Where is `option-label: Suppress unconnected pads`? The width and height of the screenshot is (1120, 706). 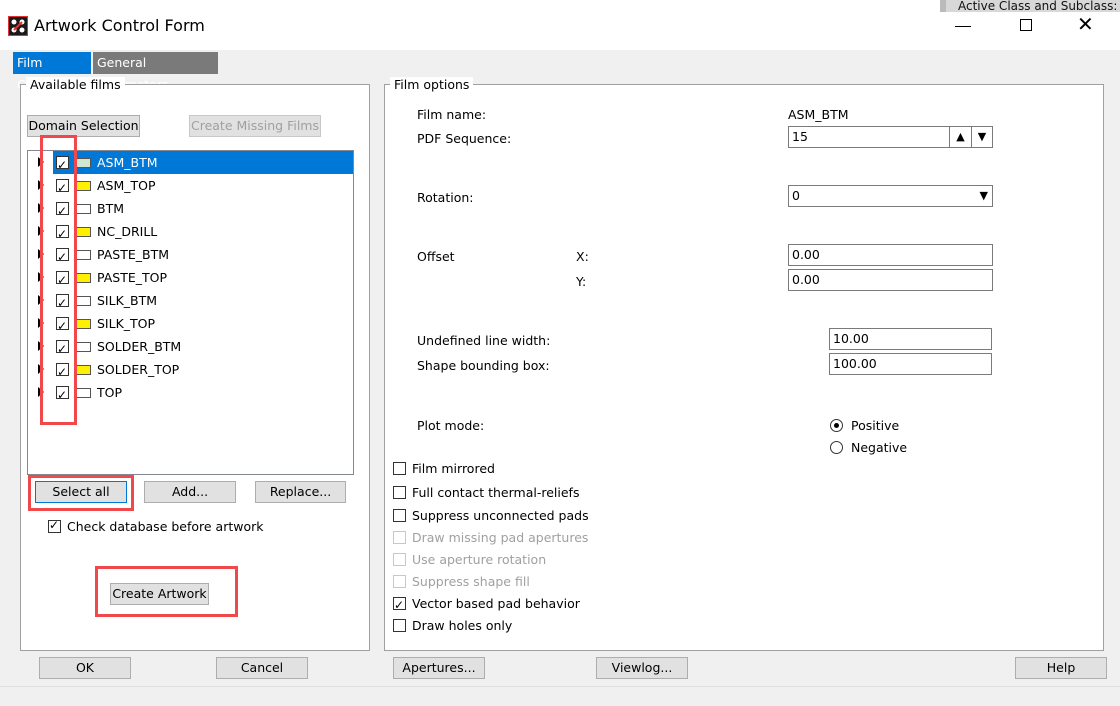
option-label: Suppress unconnected pads is located at coordinates (500, 515).